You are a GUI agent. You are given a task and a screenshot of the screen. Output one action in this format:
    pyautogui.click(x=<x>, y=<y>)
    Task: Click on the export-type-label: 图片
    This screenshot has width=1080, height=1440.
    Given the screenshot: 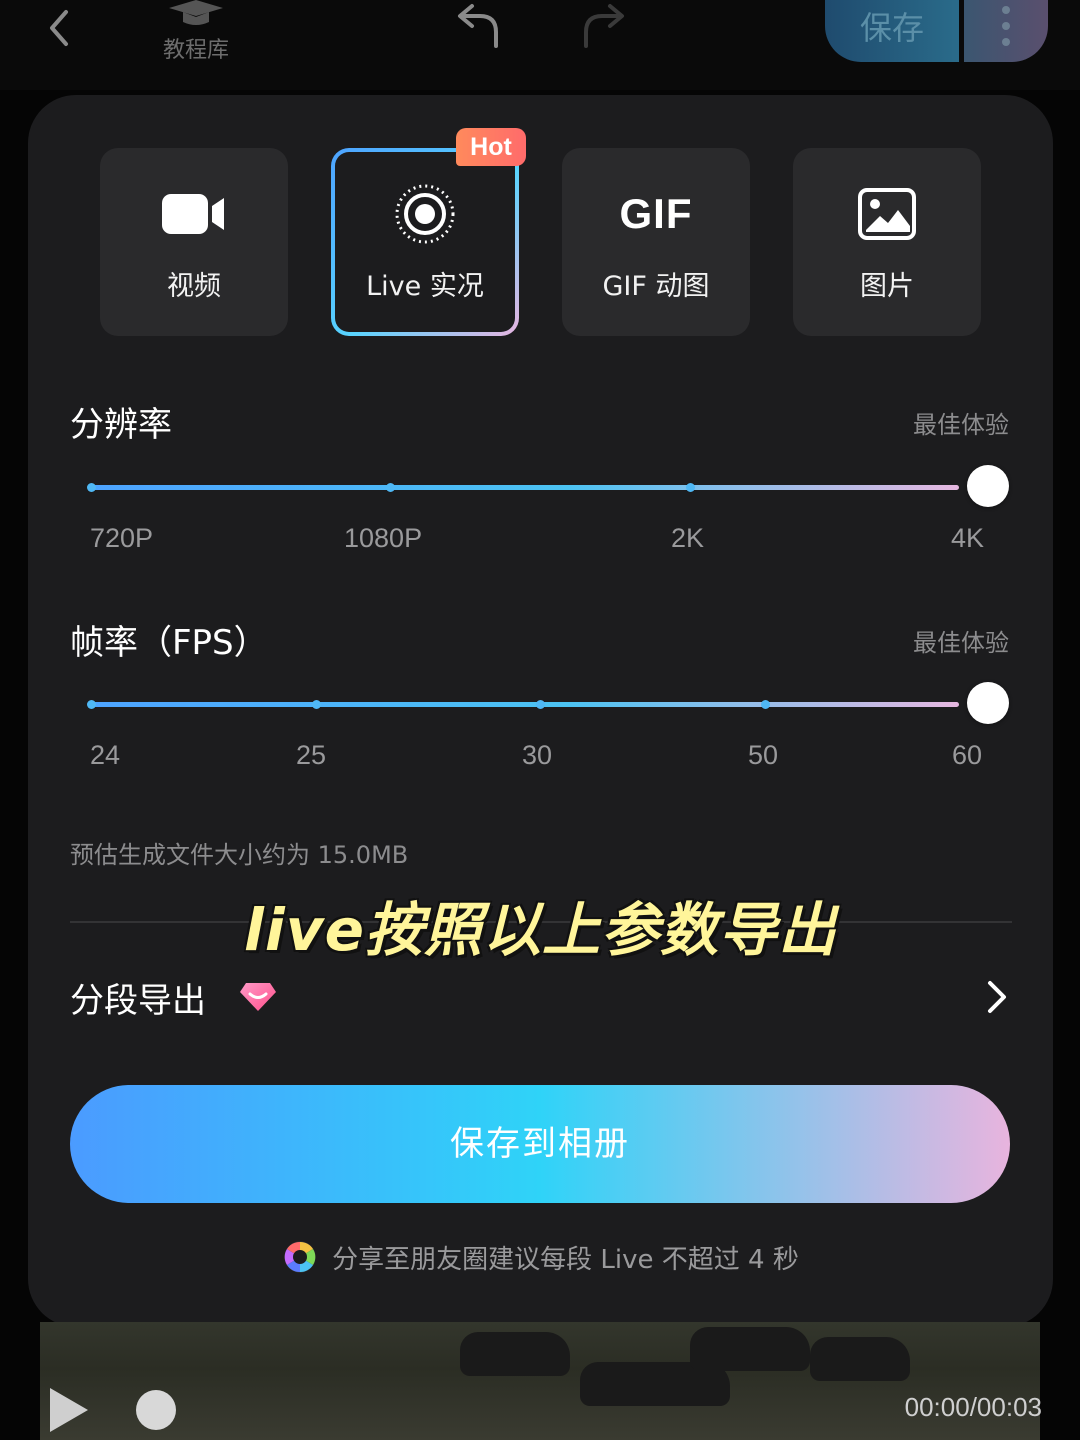 What is the action you would take?
    pyautogui.click(x=887, y=286)
    